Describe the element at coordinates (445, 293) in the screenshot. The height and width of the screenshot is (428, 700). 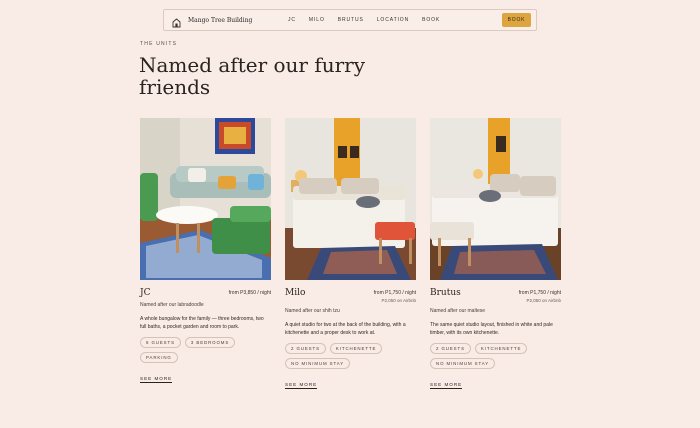
I see `unit-name: Brutus` at that location.